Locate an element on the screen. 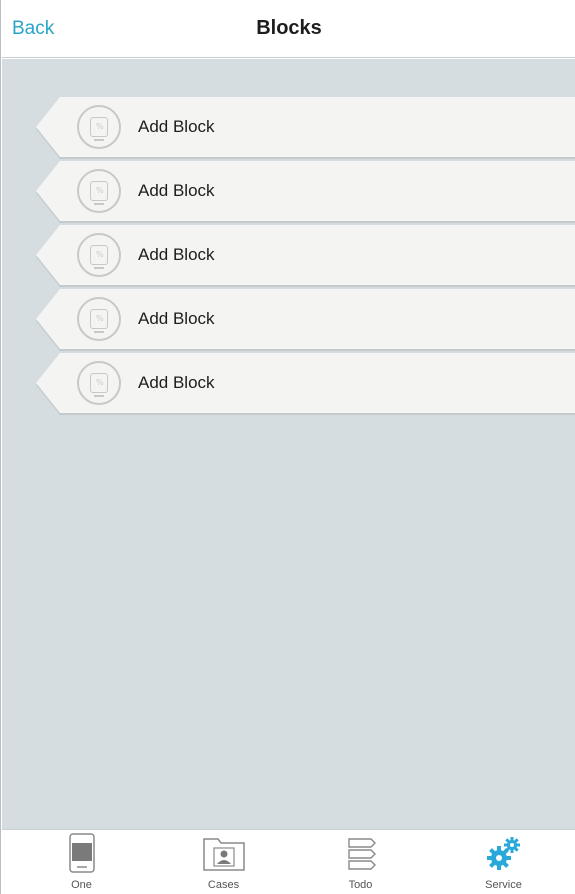 The width and height of the screenshot is (575, 894). tab-label: One is located at coordinates (81, 885).